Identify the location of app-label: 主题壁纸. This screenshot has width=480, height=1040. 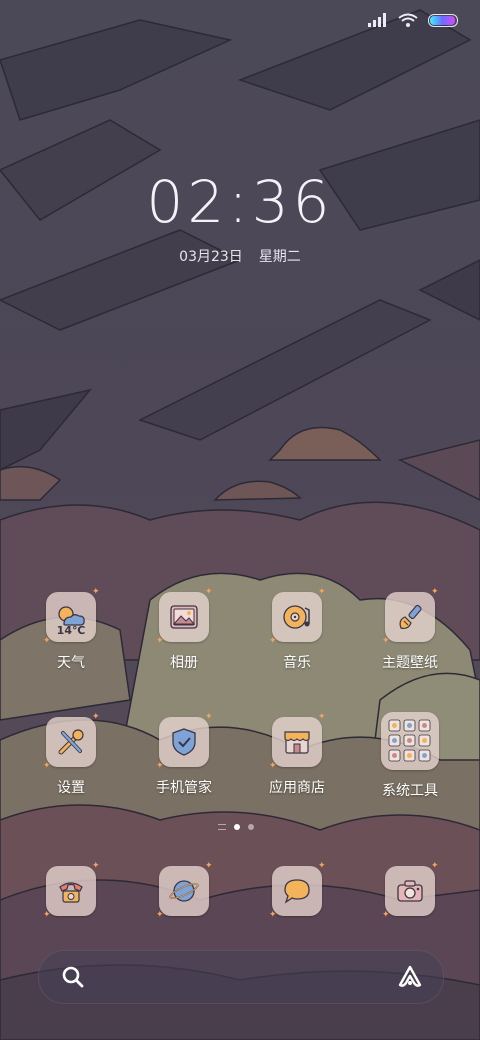
(410, 663).